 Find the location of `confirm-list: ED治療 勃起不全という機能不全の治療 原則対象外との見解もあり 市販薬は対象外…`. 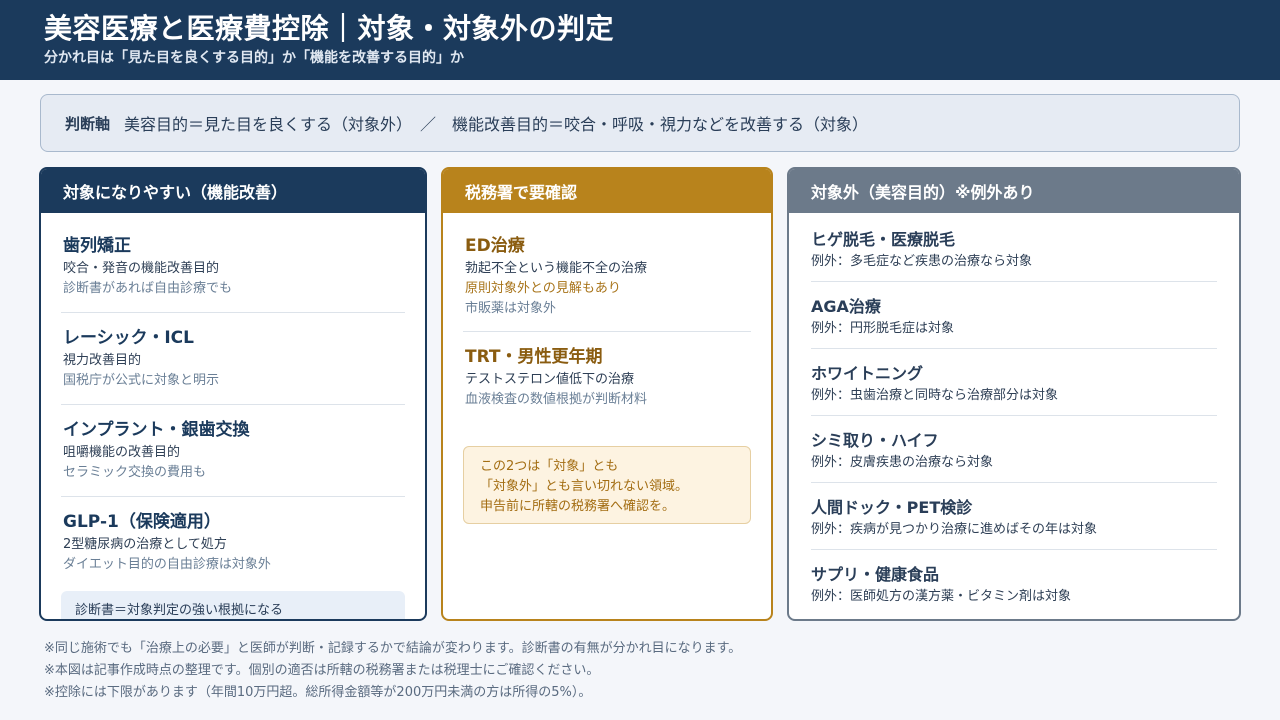

confirm-list: ED治療 勃起不全という機能不全の治療 原則対象外との見解もあり 市販薬は対象外… is located at coordinates (607, 317).